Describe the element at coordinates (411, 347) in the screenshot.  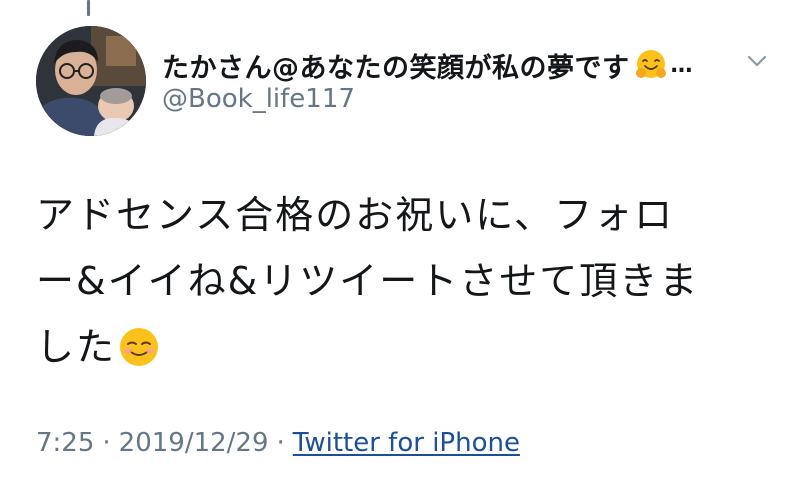
I see `tweet-text-line-last: した` at that location.